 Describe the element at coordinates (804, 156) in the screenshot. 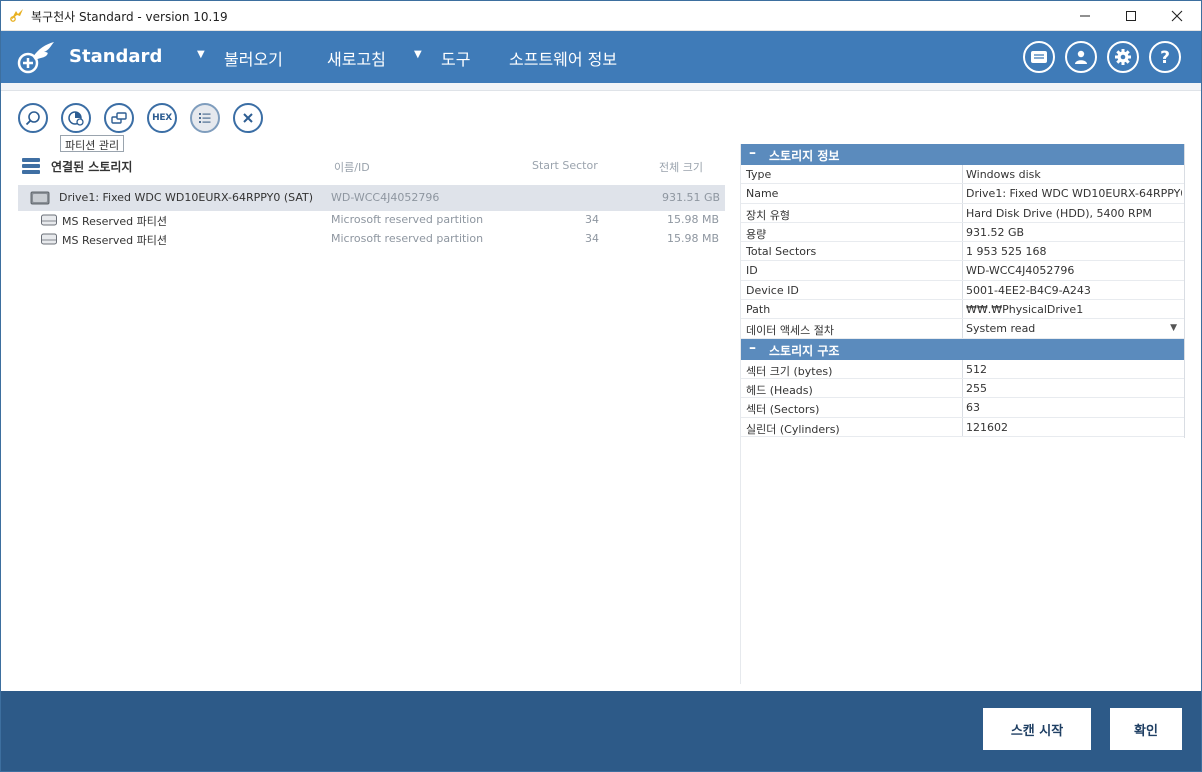

I see `storage-info-title: 스토리지 정보` at that location.